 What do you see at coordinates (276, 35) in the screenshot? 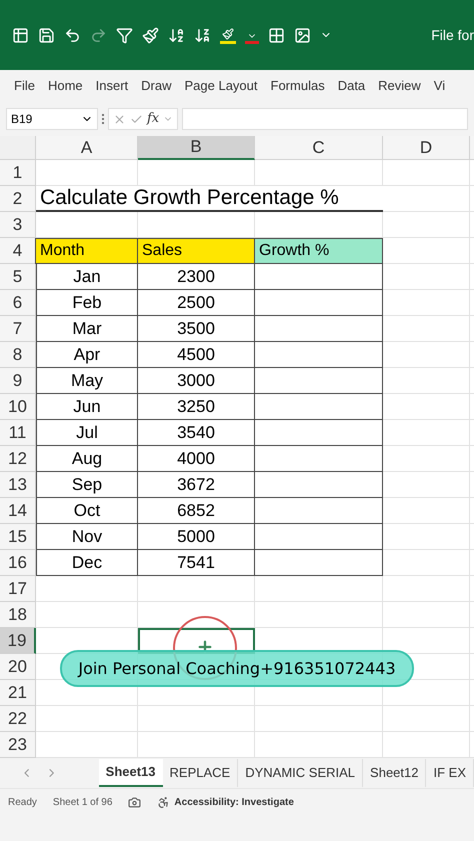
I see `table-icon` at bounding box center [276, 35].